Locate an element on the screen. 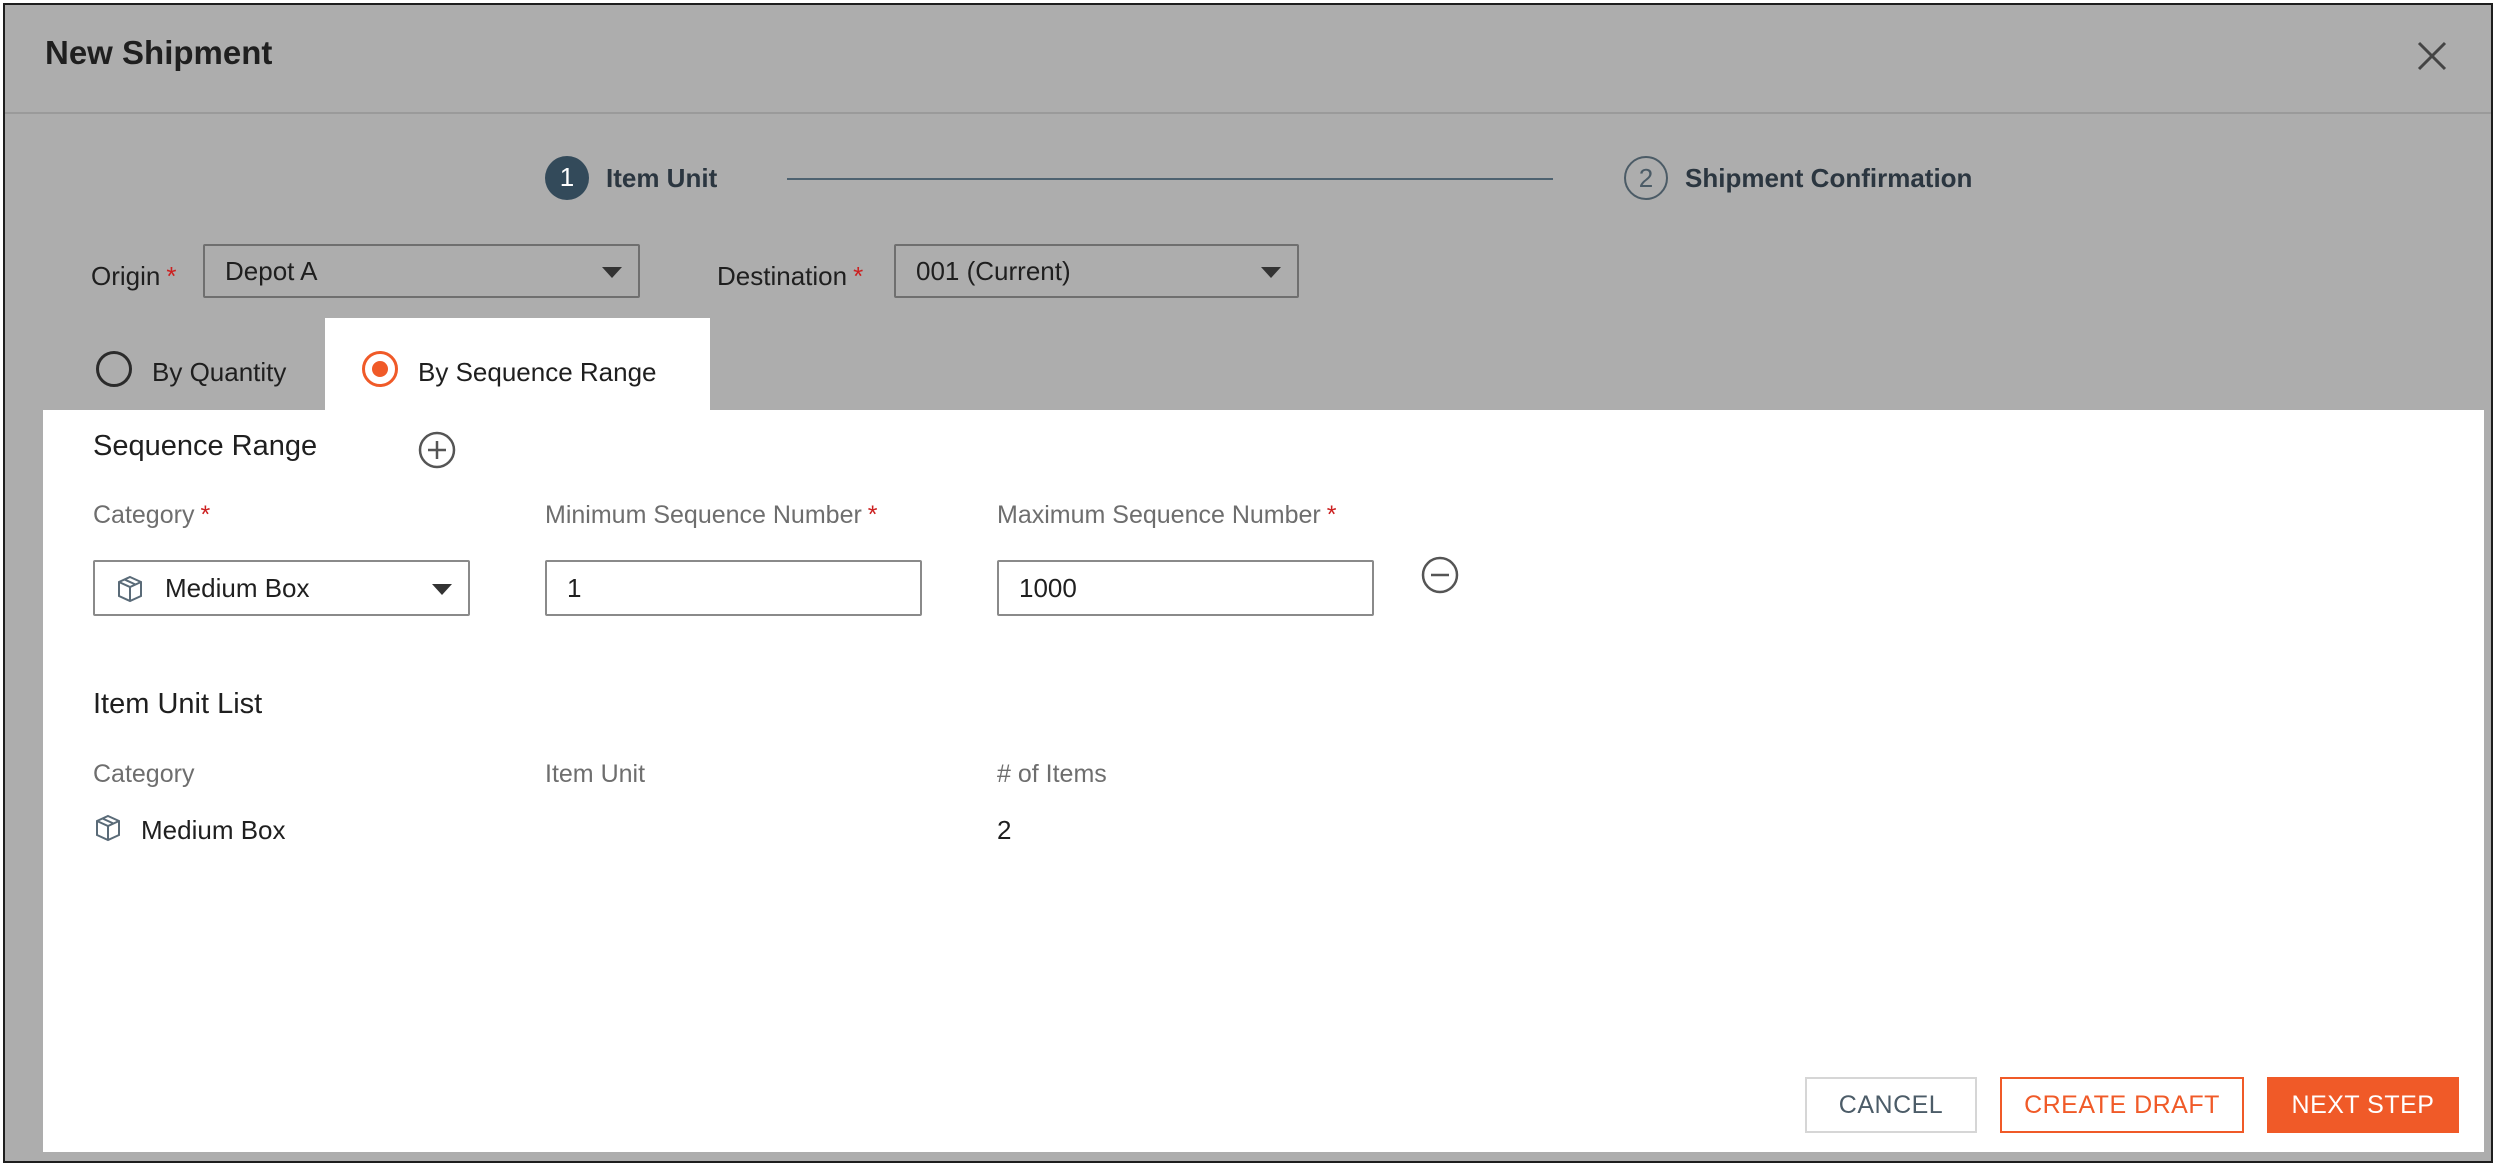 The width and height of the screenshot is (2500, 1172). row-category: Medium Box is located at coordinates (213, 830).